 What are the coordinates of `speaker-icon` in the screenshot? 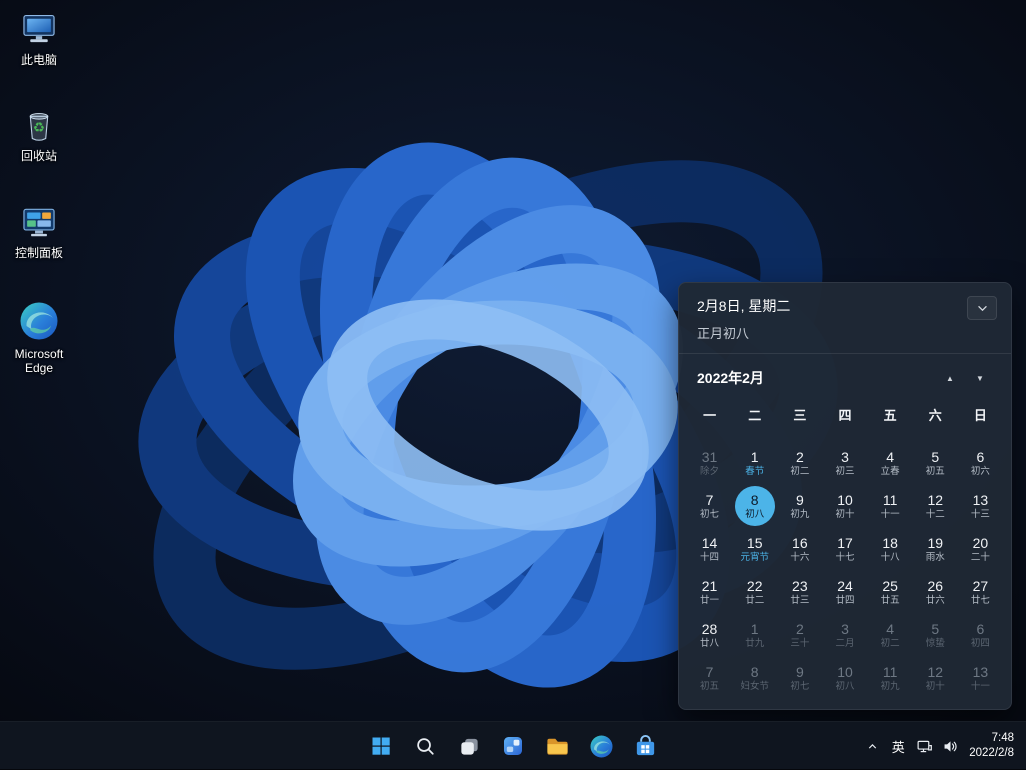 It's located at (950, 746).